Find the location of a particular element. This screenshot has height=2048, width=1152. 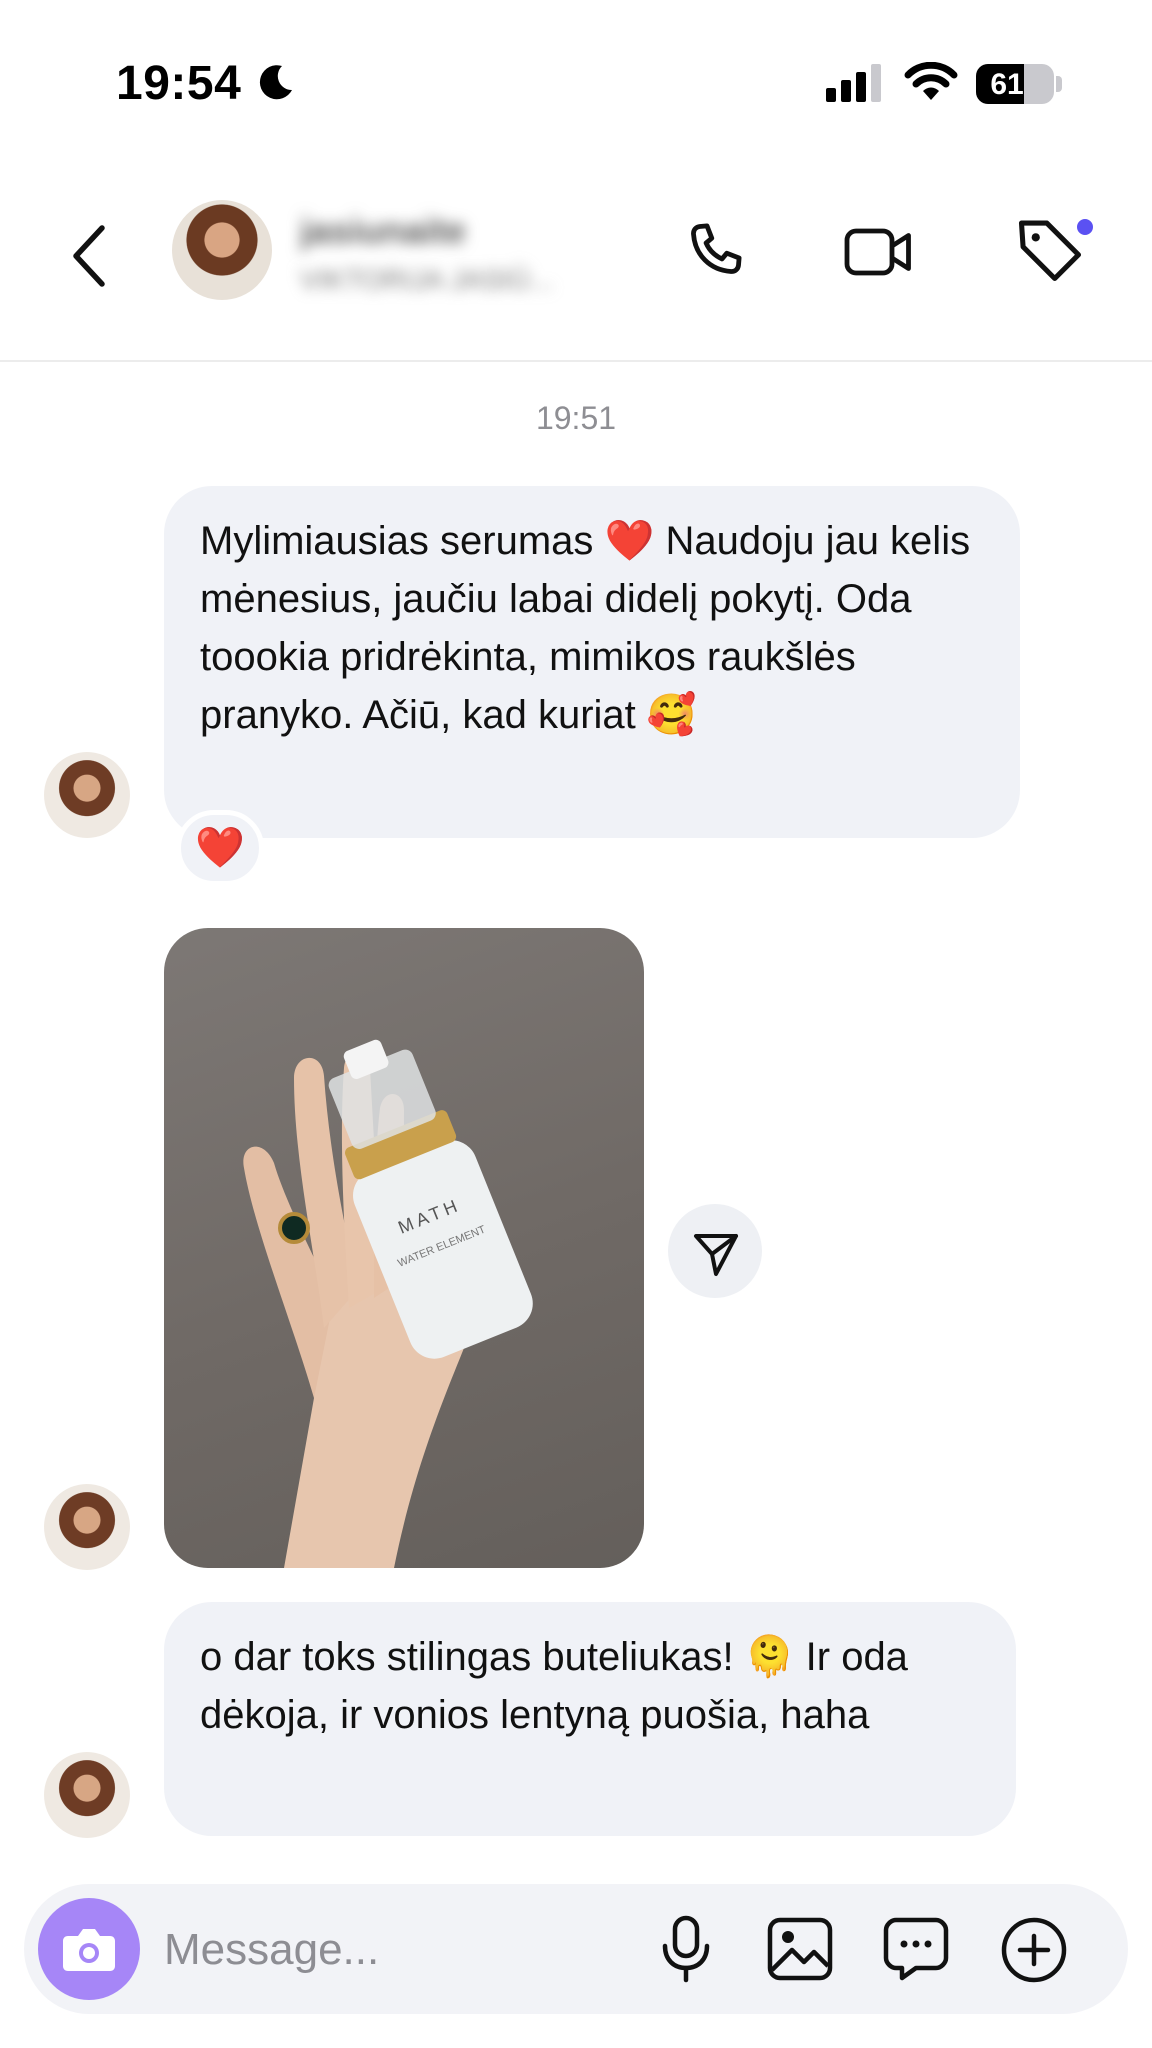

moon-icon is located at coordinates (275, 82).